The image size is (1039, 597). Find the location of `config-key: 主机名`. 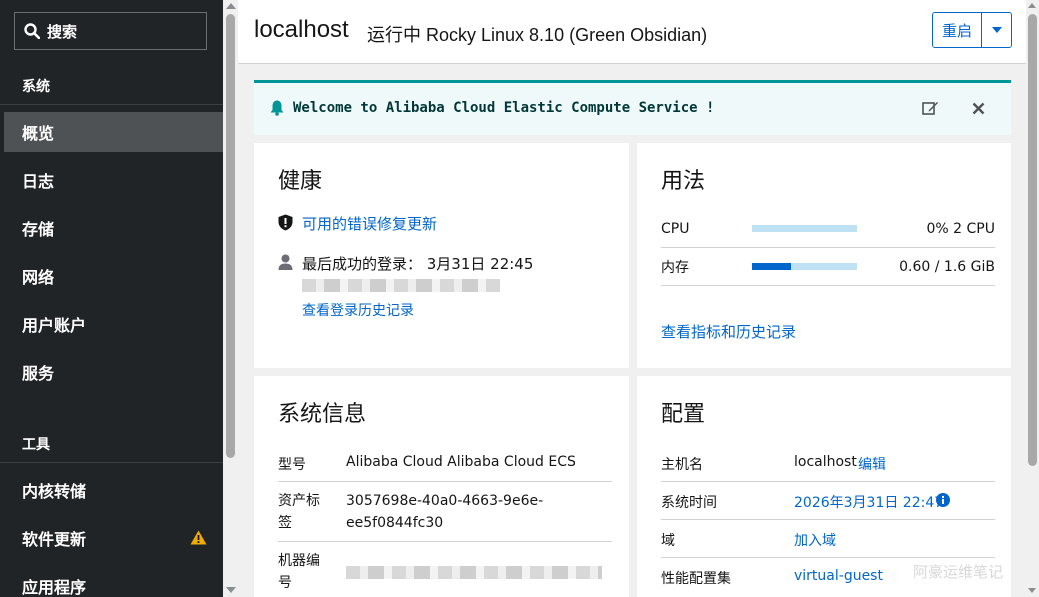

config-key: 主机名 is located at coordinates (682, 465).